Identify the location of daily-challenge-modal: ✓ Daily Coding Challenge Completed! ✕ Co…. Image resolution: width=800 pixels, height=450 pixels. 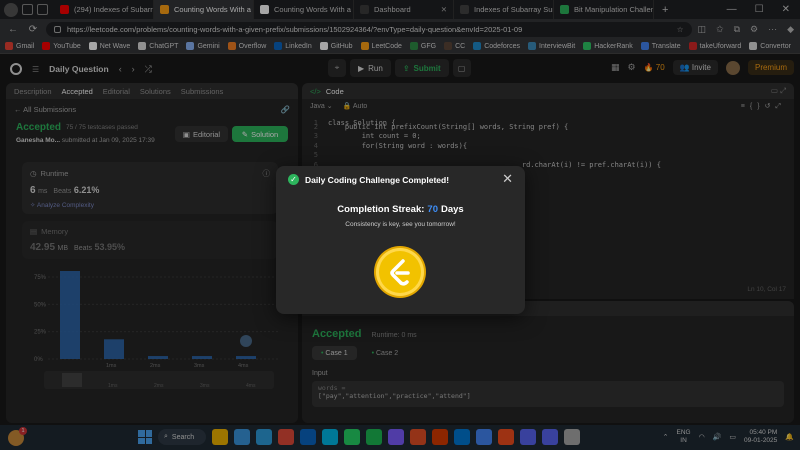
(400, 240).